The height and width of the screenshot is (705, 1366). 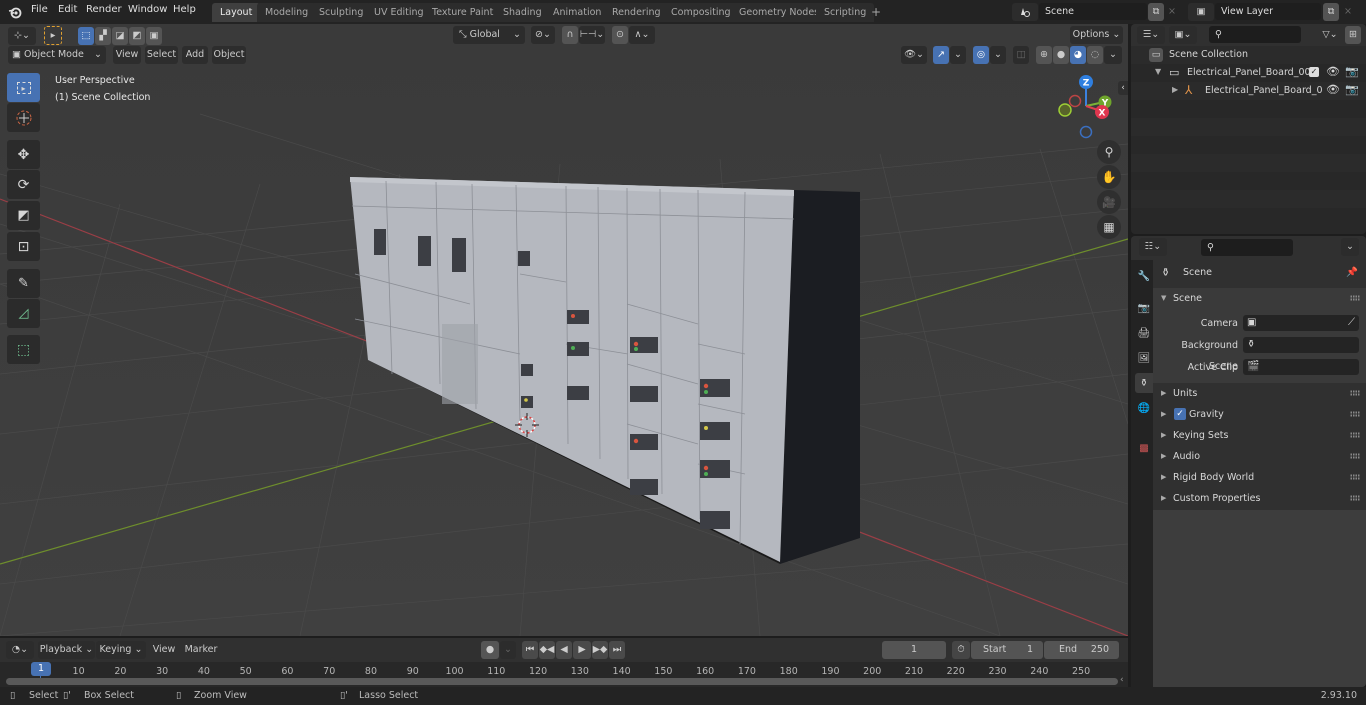 I want to click on tab-sculpting: Sculpting, so click(x=341, y=12).